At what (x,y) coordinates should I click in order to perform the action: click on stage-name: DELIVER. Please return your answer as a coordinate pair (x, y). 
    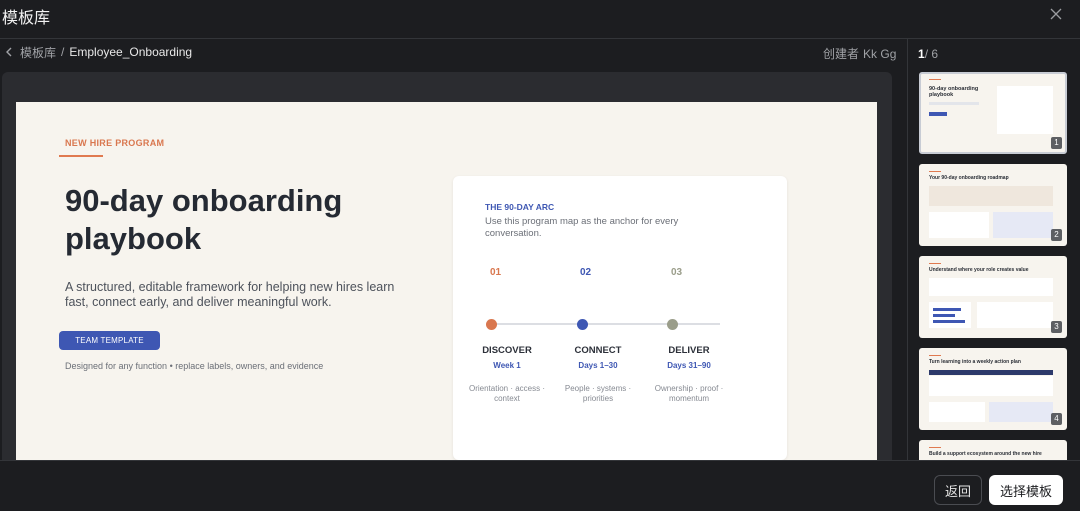
    Looking at the image, I should click on (689, 350).